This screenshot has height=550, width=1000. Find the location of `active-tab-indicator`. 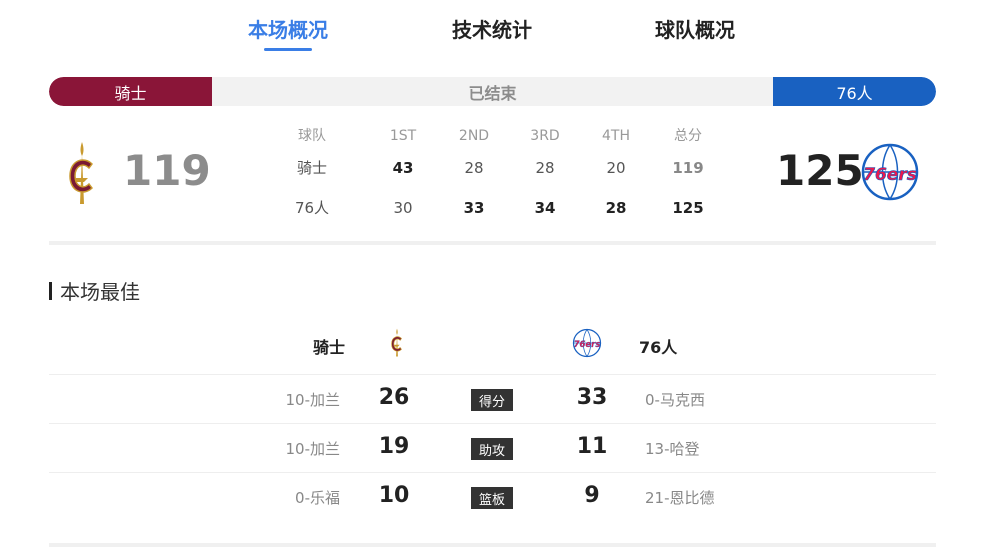

active-tab-indicator is located at coordinates (288, 49).